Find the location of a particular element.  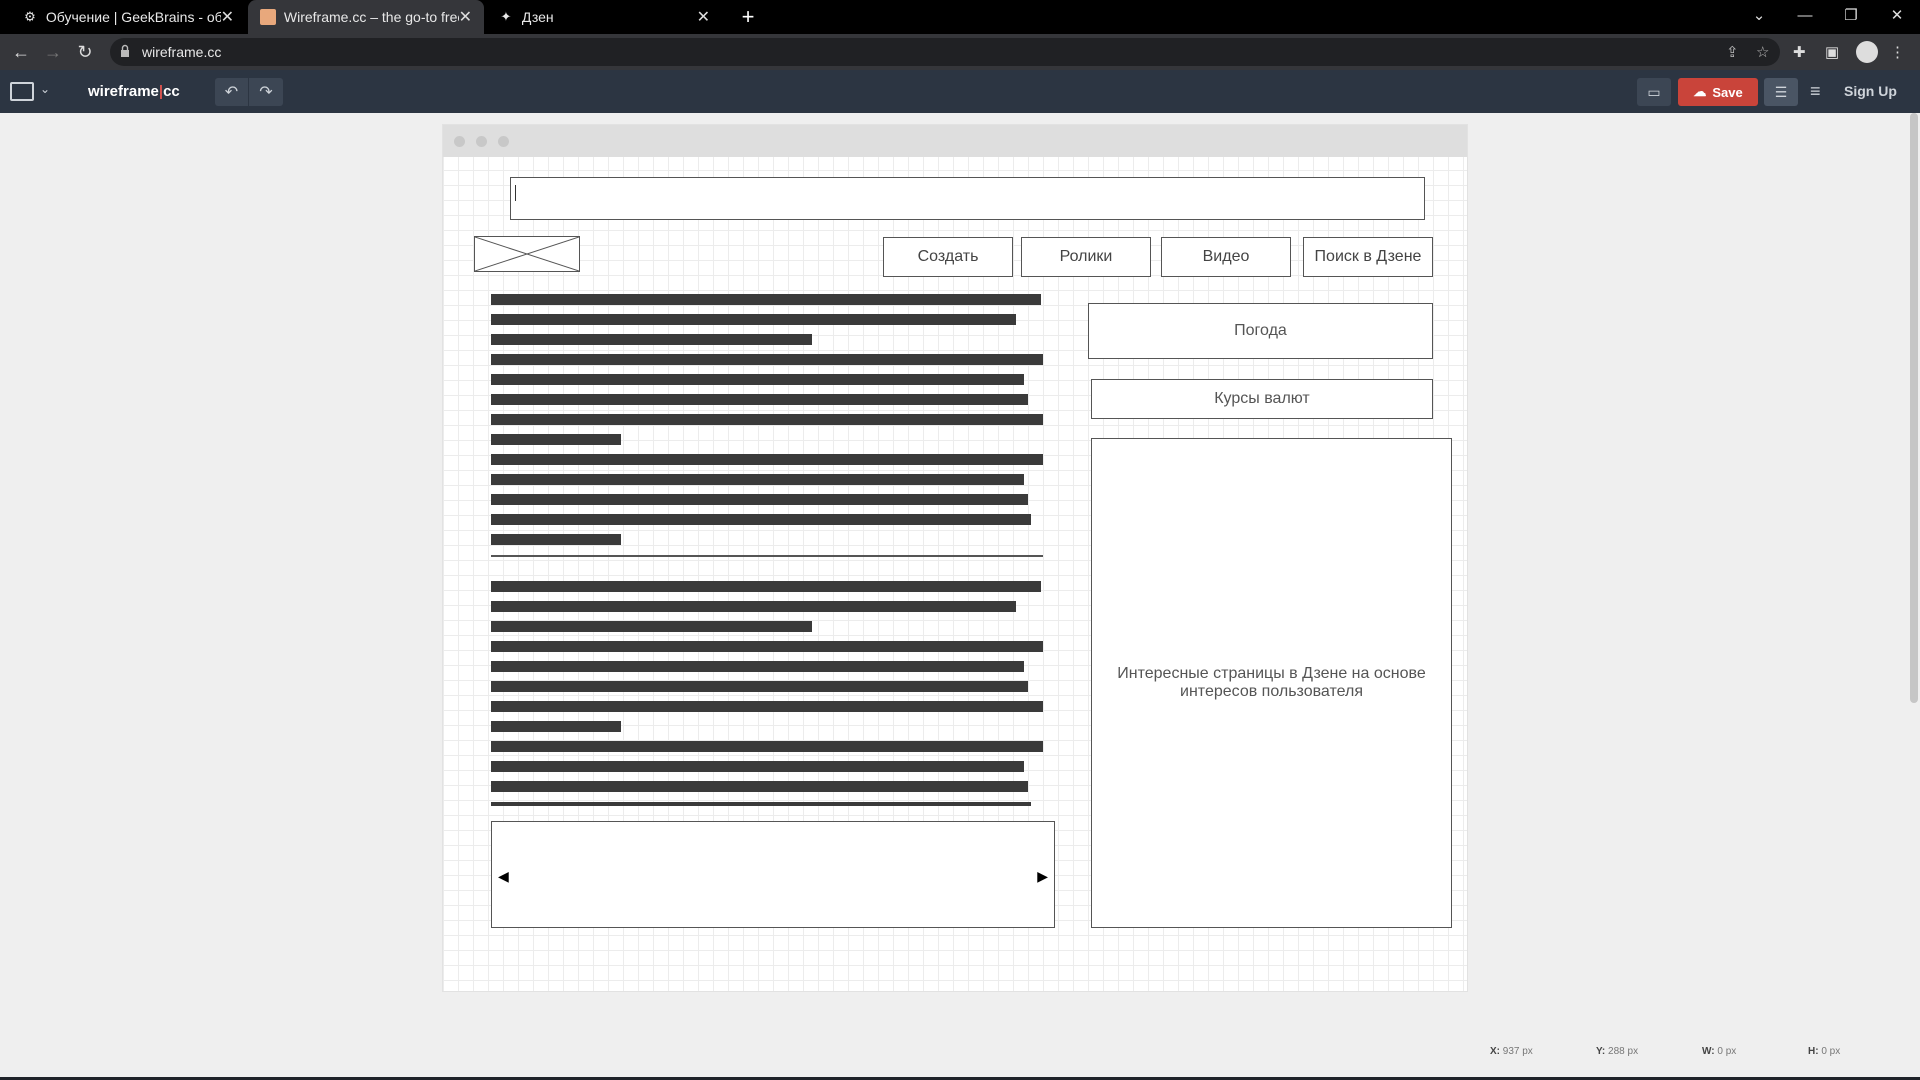

redo-icon: ↷ is located at coordinates (266, 92).